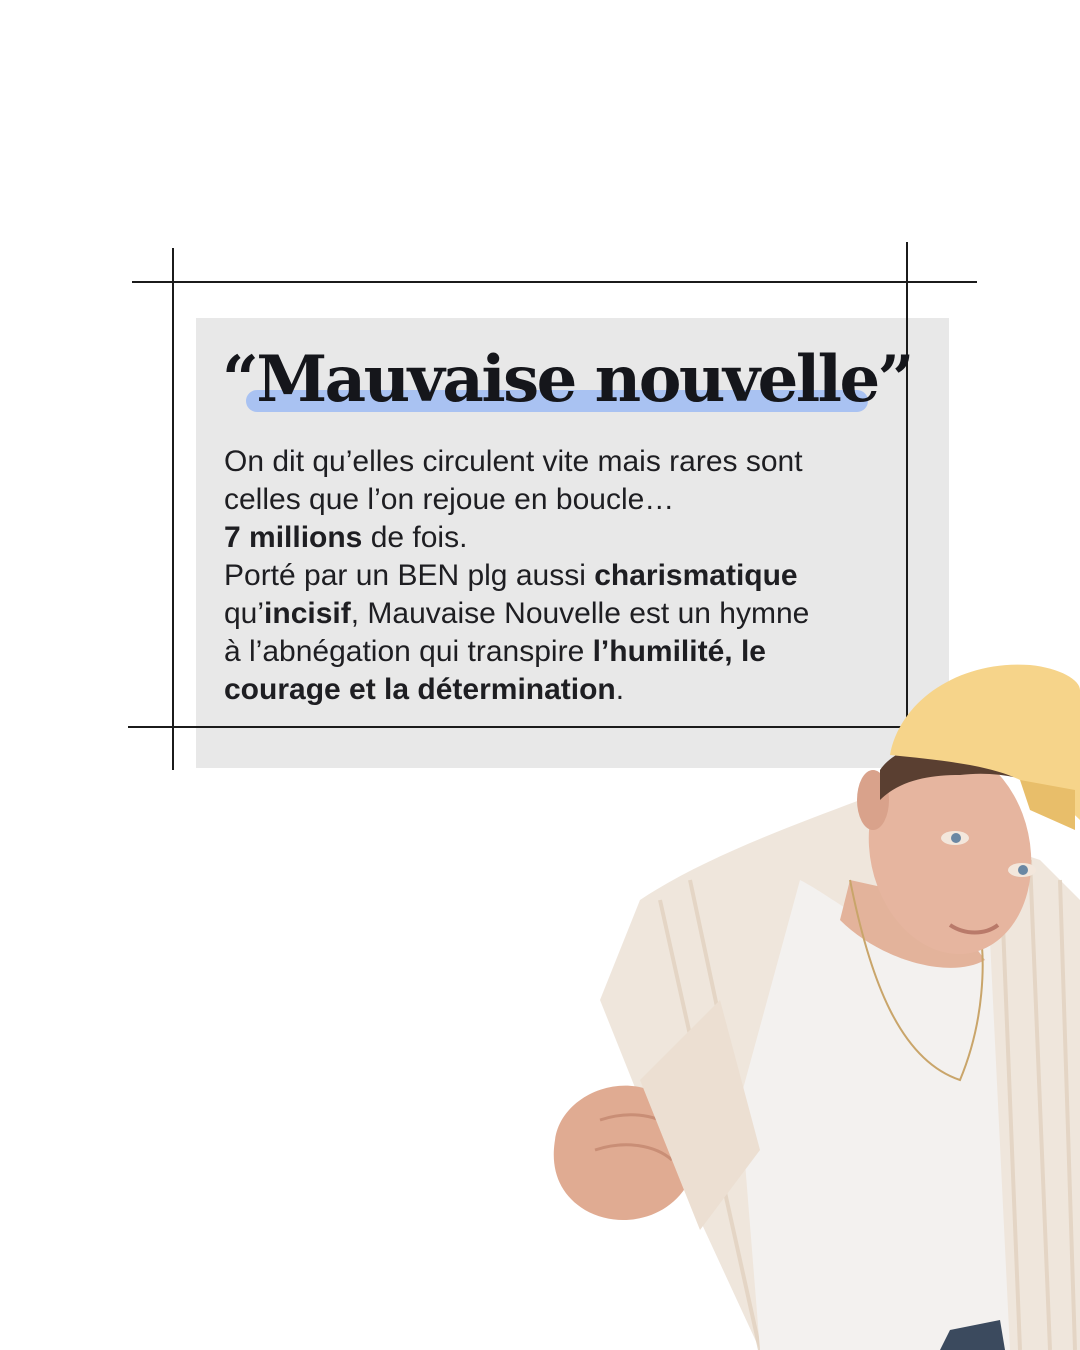 The height and width of the screenshot is (1350, 1080). What do you see at coordinates (415, 537) in the screenshot?
I see `description-line-3-rest: de fois.` at bounding box center [415, 537].